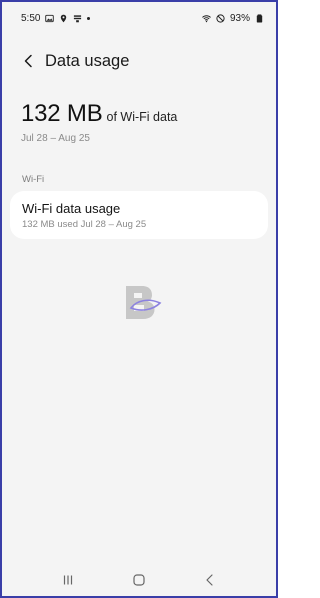  I want to click on system-back-button, so click(210, 580).